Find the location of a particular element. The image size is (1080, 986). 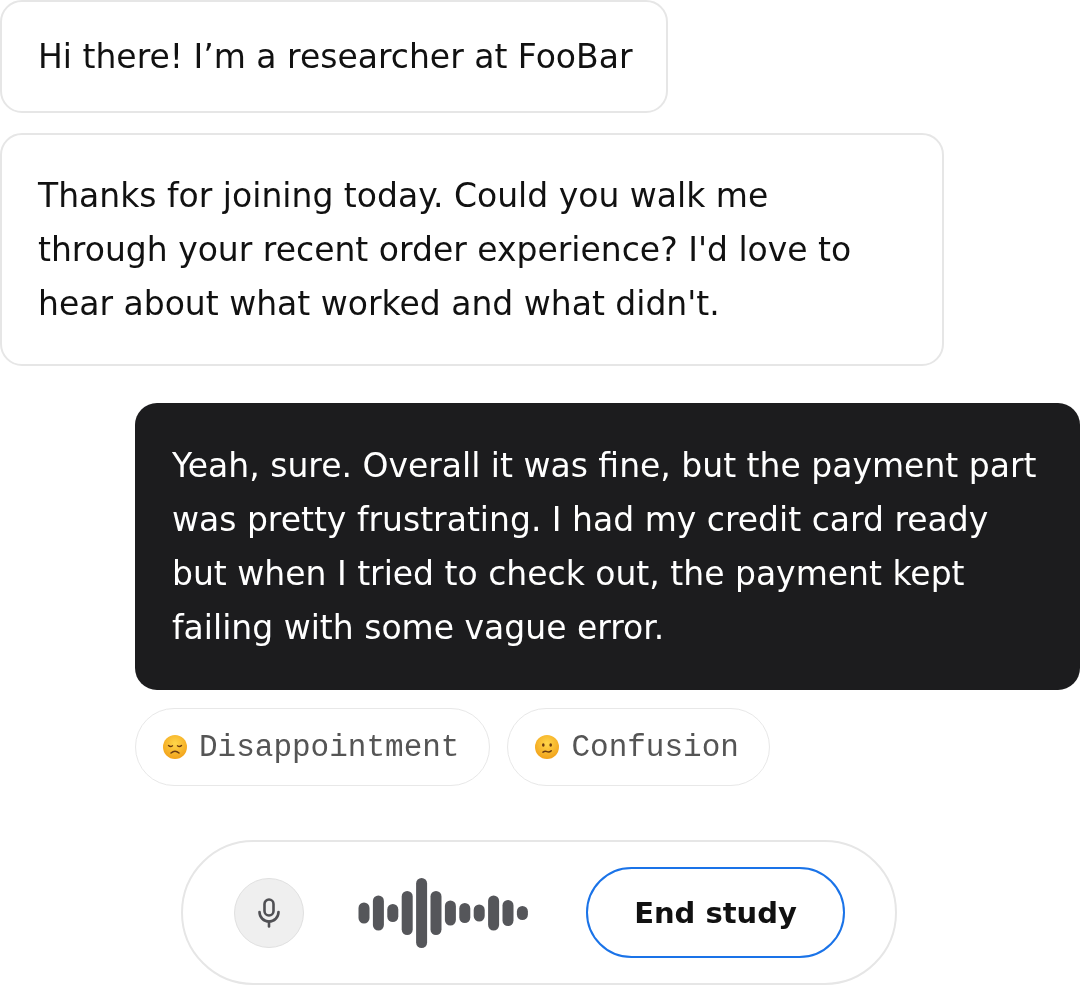

tag-label: Disappointment is located at coordinates (329, 747).